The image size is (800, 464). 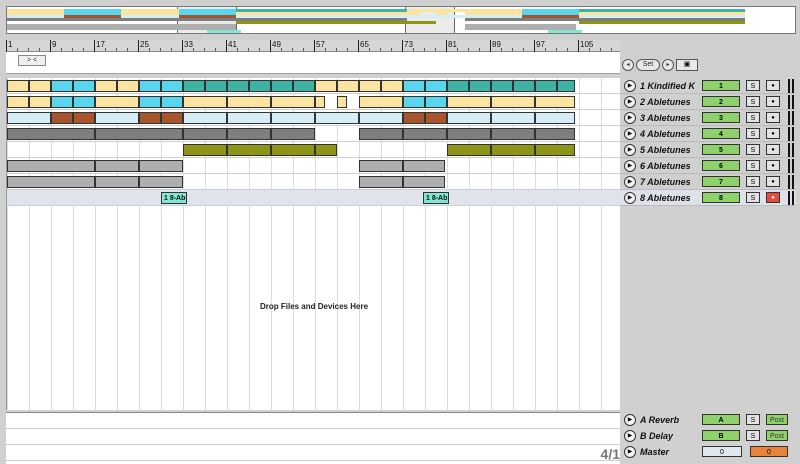 I want to click on beat-time-ruler: 1 9 17 25 33 41 49 57 65 73 81 89 97 105, so click(x=313, y=46).